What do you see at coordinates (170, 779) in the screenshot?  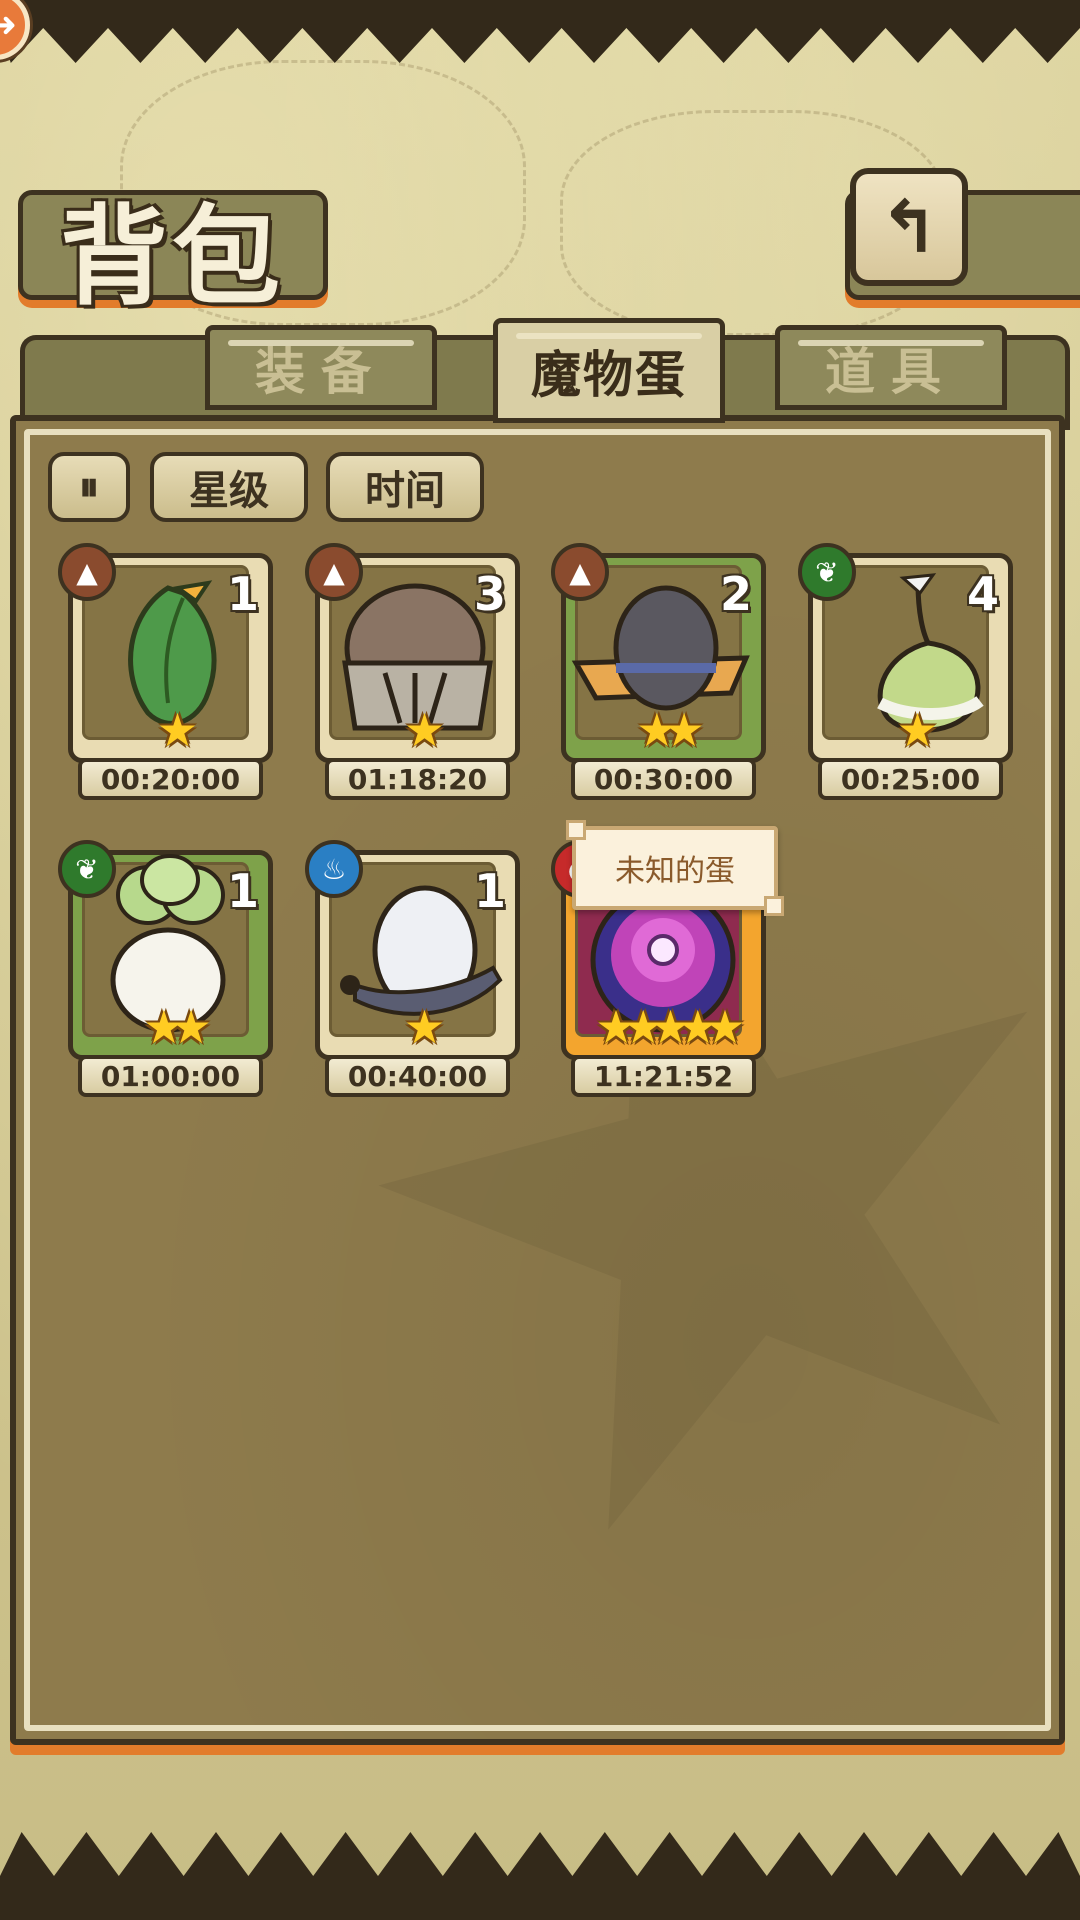 I see `hatch-timer: 00:20:00` at bounding box center [170, 779].